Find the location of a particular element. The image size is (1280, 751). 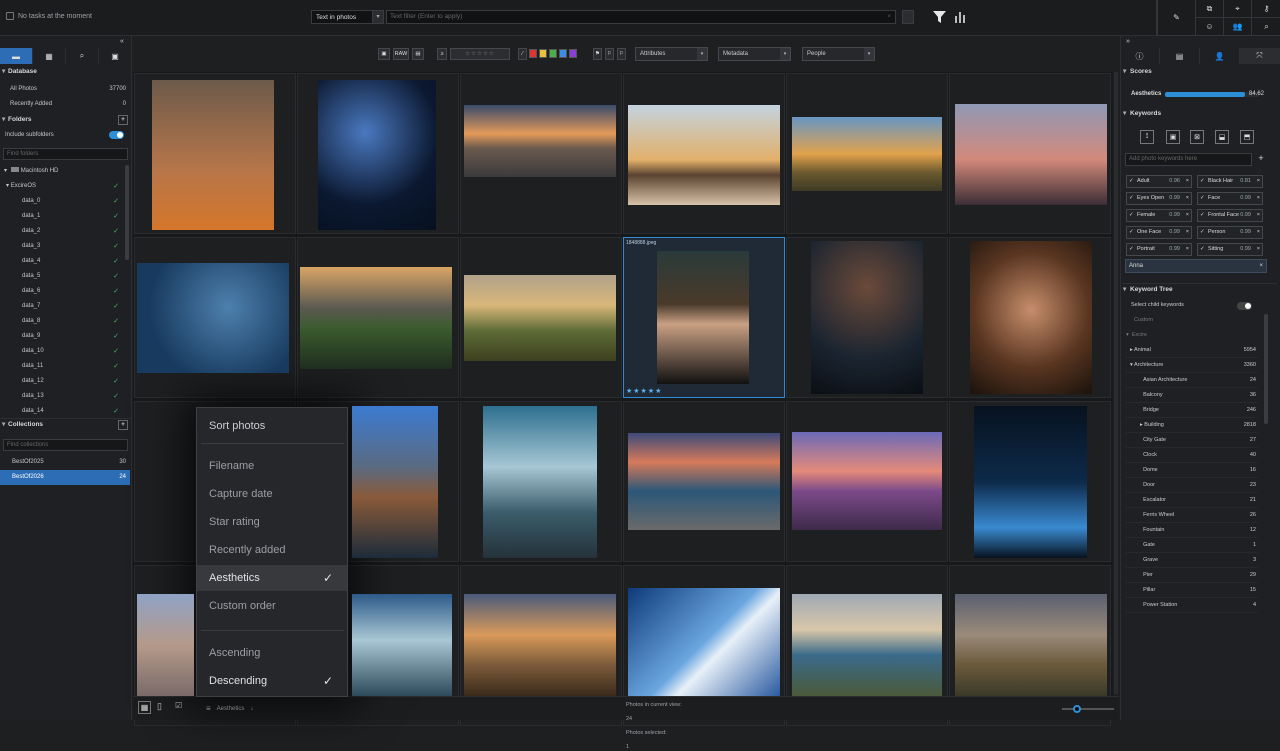

photo-thumbnail-river-valley is located at coordinates (376, 318).